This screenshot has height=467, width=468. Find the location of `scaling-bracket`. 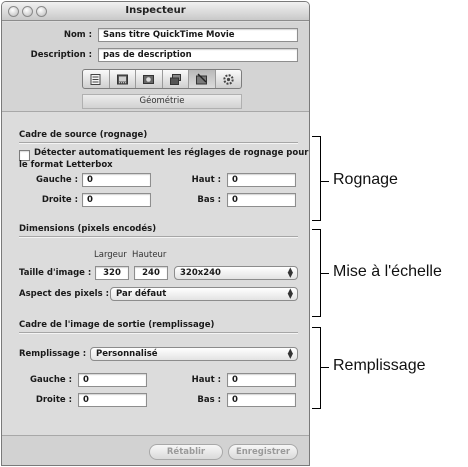

scaling-bracket is located at coordinates (316, 273).